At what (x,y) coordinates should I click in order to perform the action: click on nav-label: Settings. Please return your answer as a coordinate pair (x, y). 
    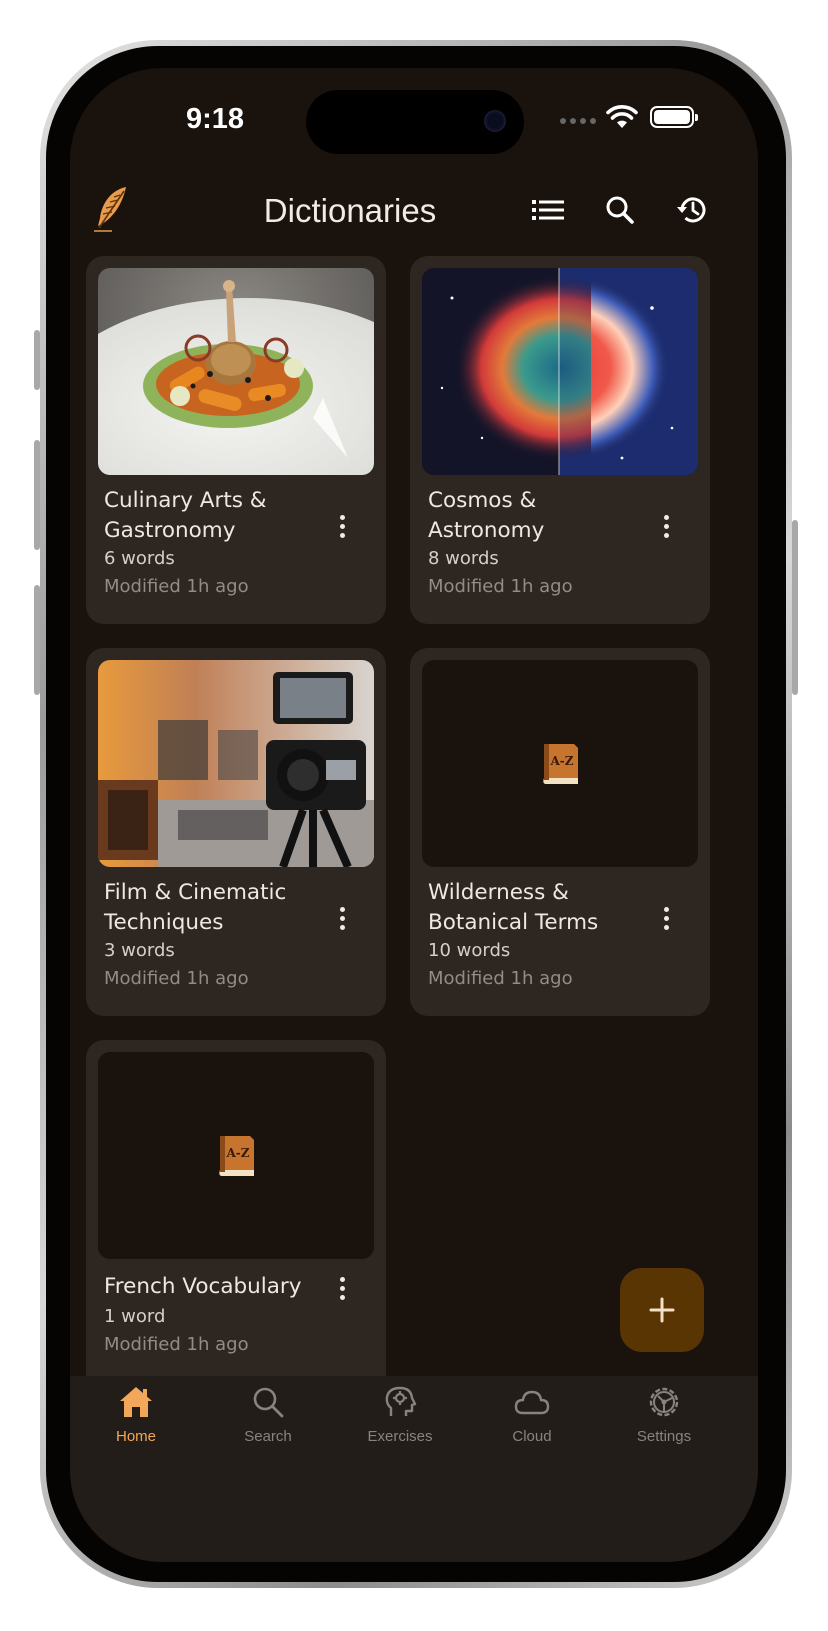
    Looking at the image, I should click on (664, 1436).